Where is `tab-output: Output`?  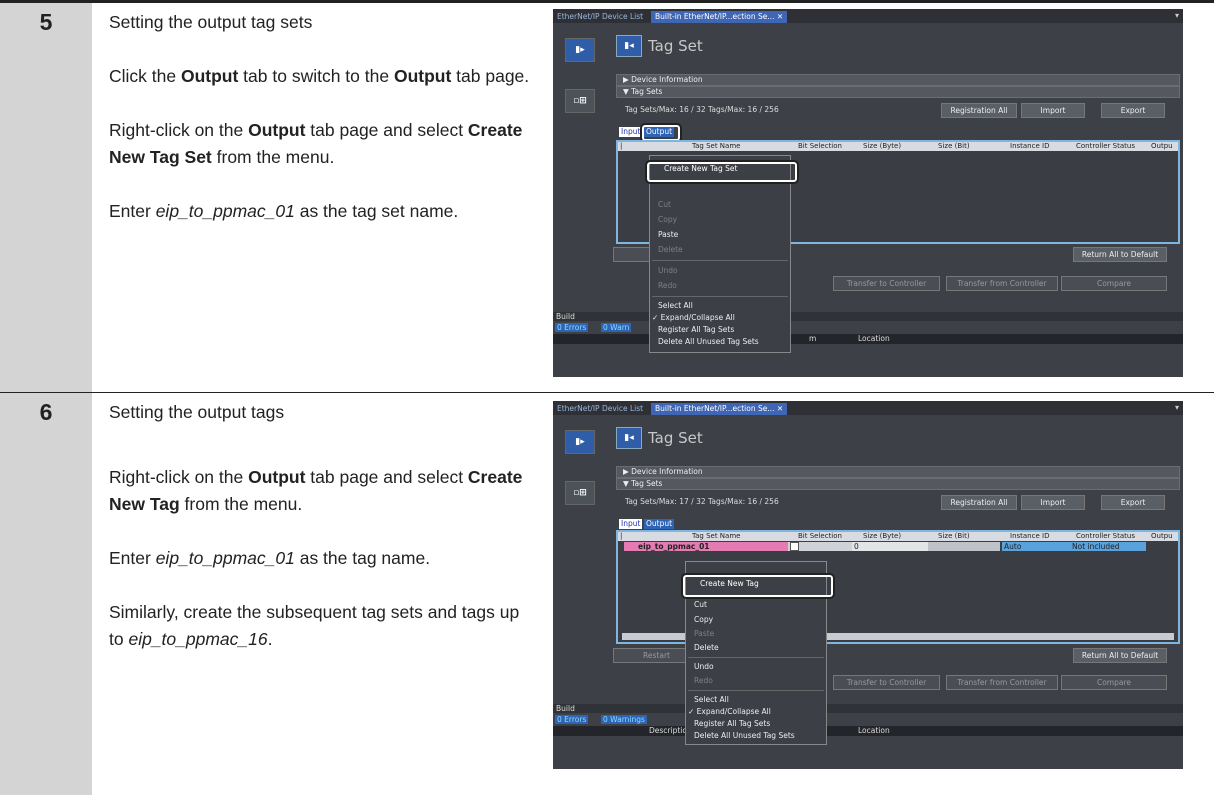
tab-output: Output is located at coordinates (659, 524).